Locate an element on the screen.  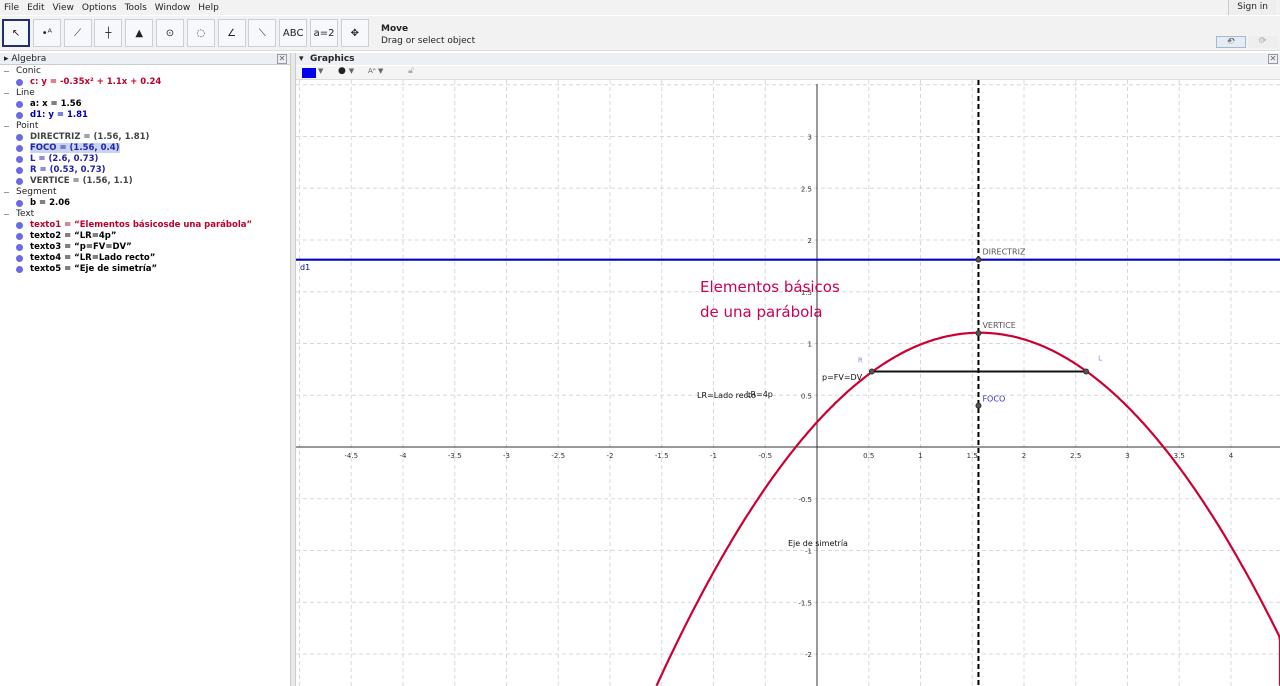
text-eje-simetria: Eje de simetría is located at coordinates (818, 543).